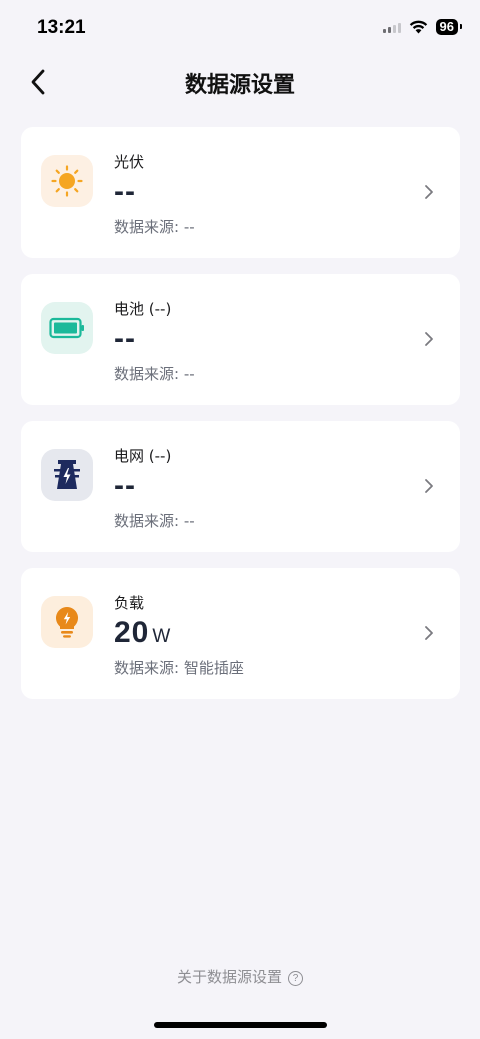  I want to click on status-icons: 96, so click(422, 27).